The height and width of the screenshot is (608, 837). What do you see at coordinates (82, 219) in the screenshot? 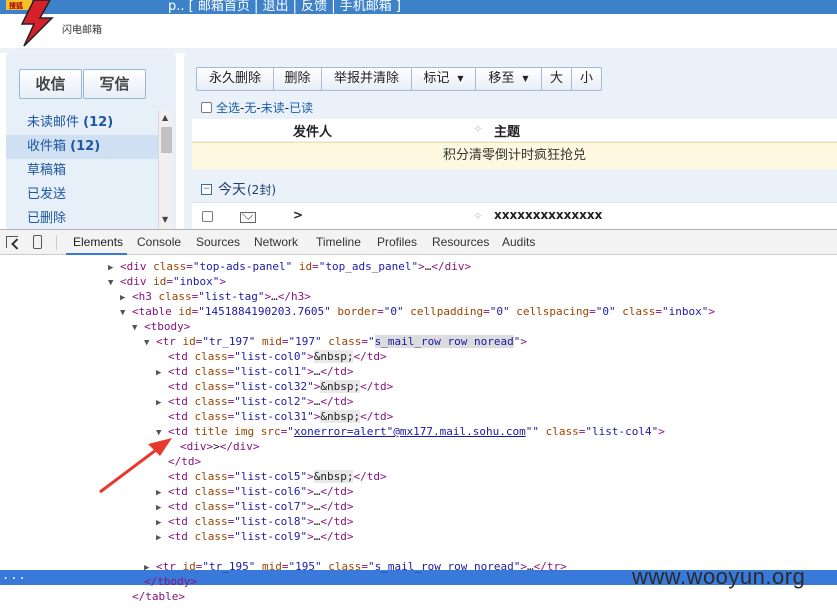
I see `folder-deleted: 已删除` at bounding box center [82, 219].